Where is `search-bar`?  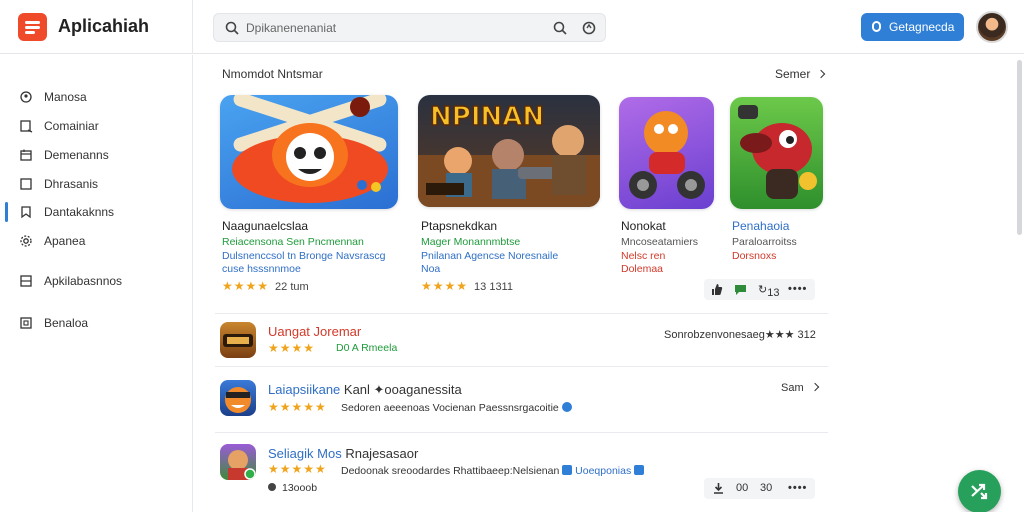
search-bar is located at coordinates (409, 27).